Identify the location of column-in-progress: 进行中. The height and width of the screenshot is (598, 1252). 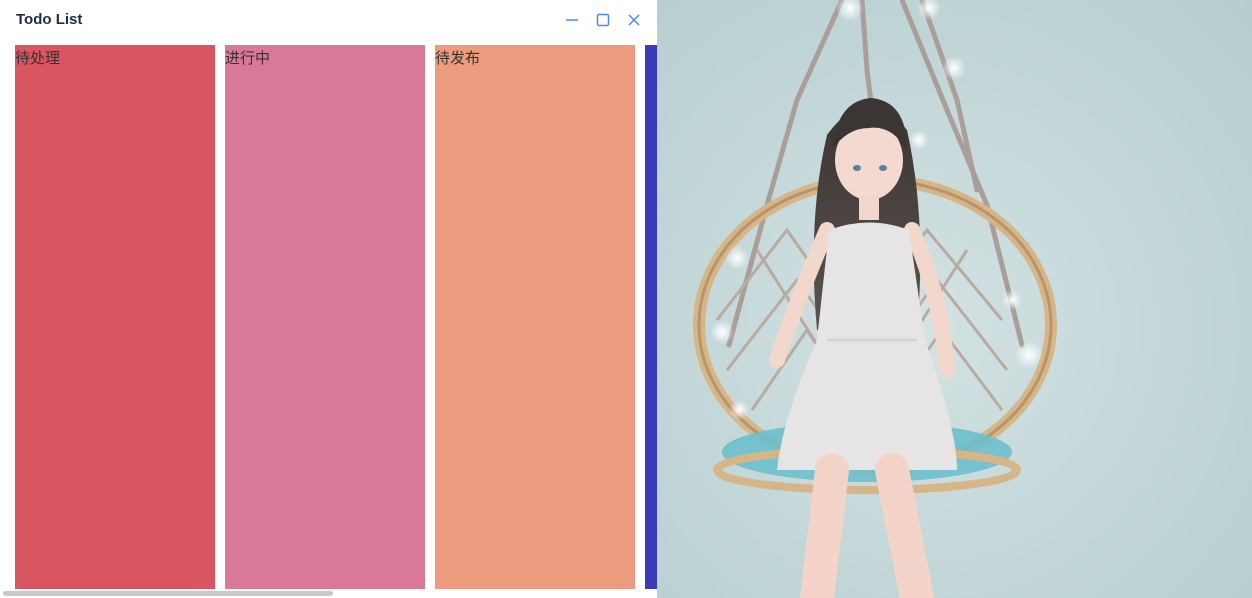
(325, 317).